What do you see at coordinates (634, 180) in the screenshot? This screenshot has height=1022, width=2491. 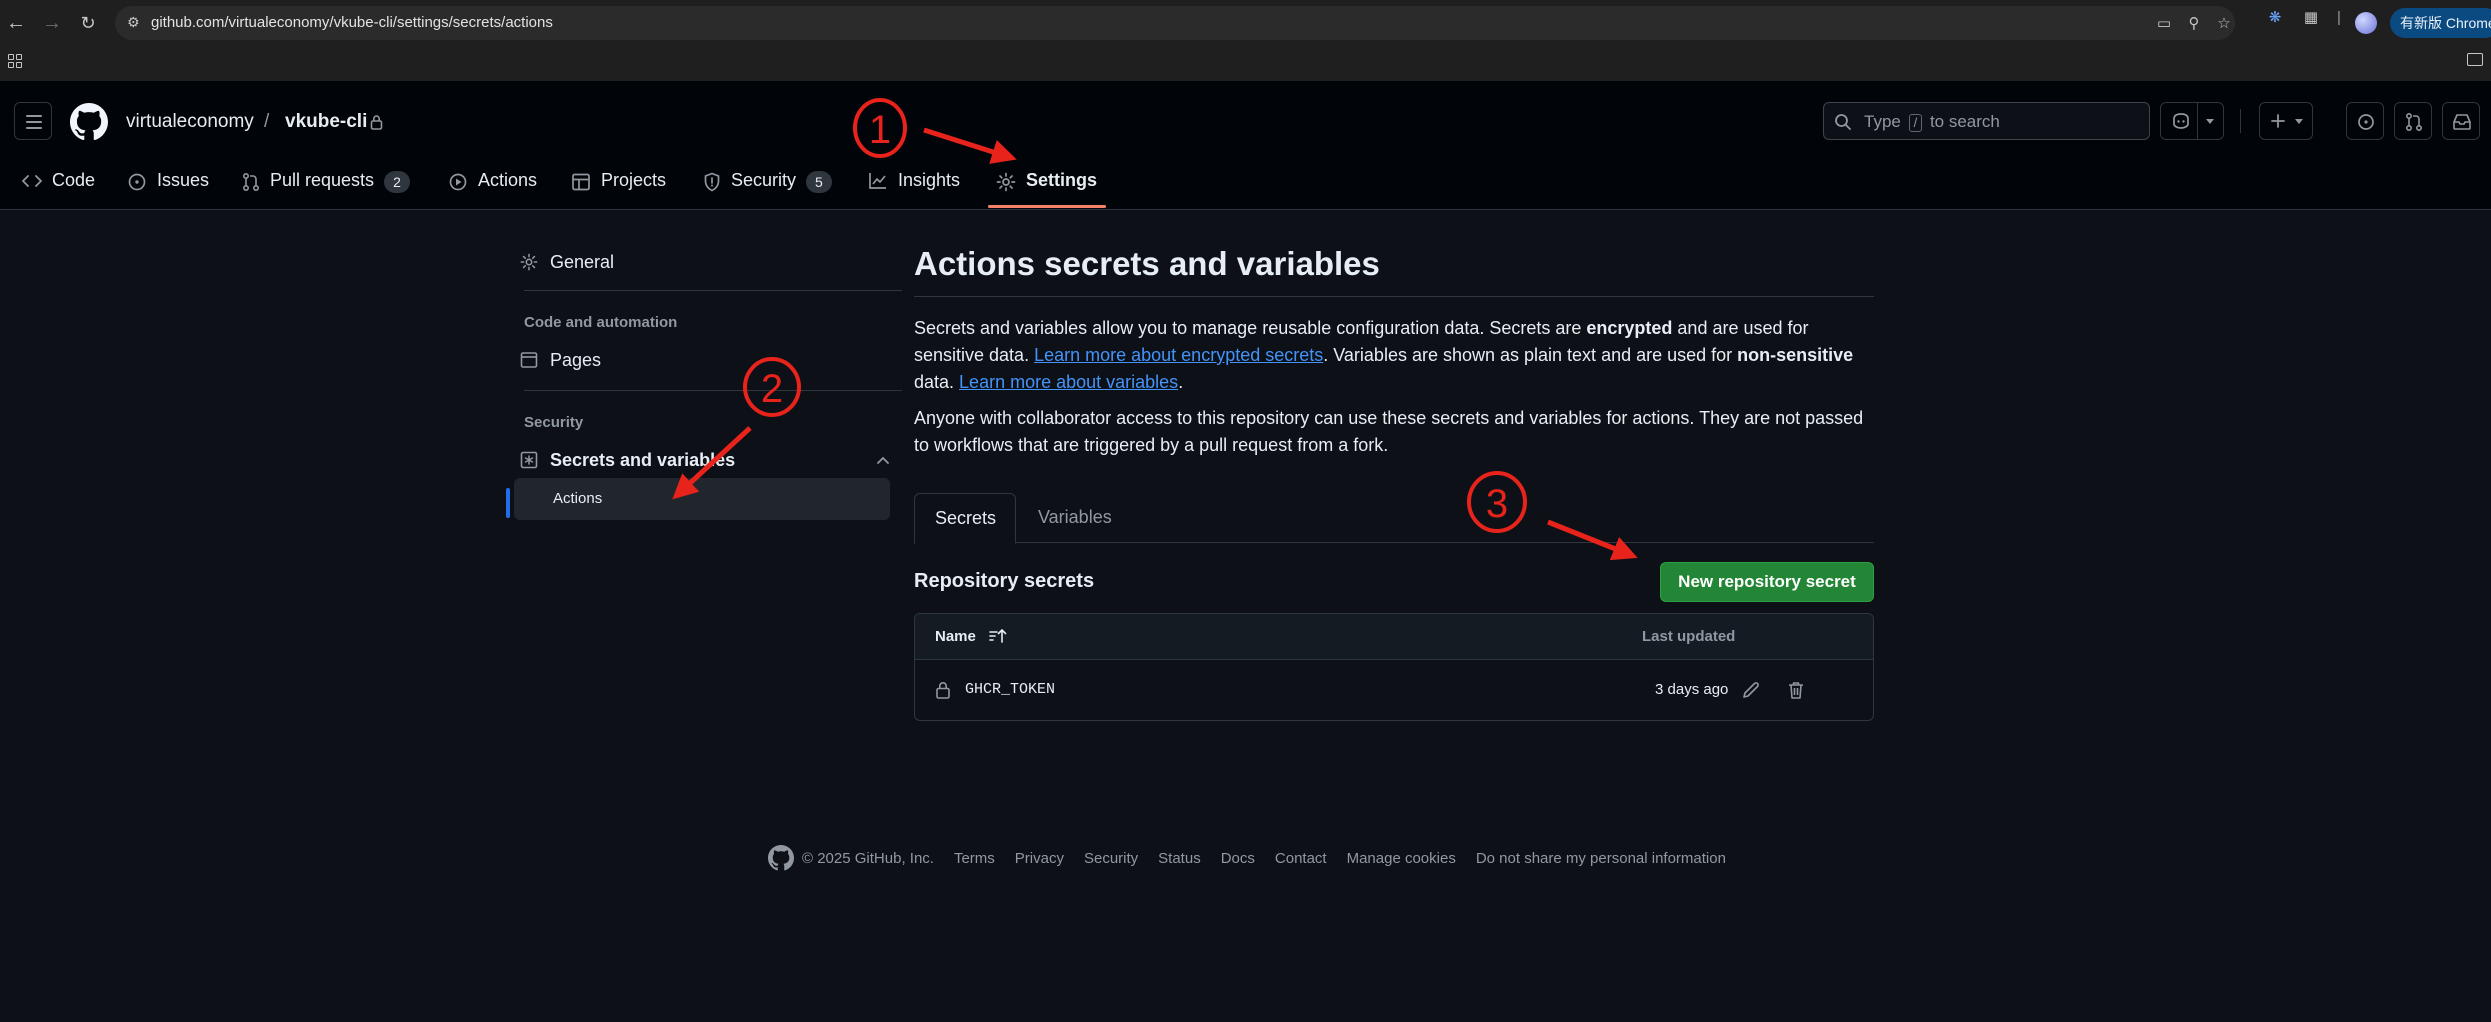 I see `tab-label: Projects` at bounding box center [634, 180].